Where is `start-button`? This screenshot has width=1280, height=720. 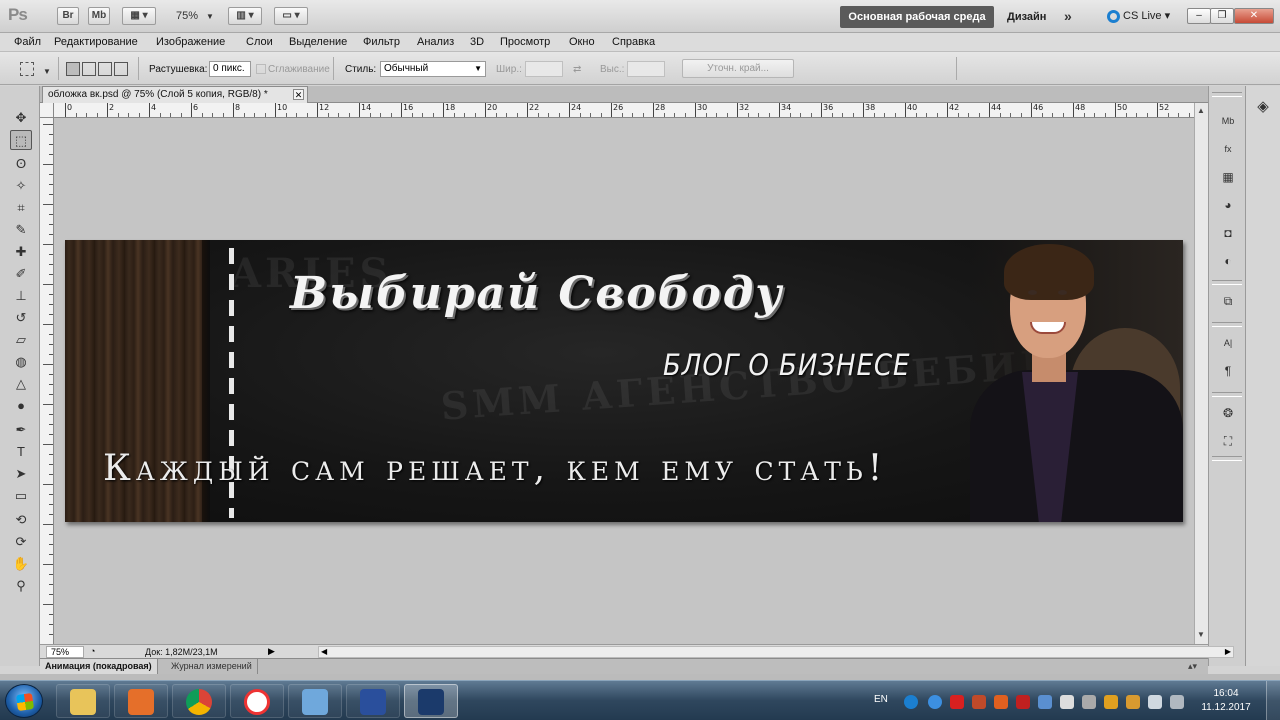 start-button is located at coordinates (24, 701).